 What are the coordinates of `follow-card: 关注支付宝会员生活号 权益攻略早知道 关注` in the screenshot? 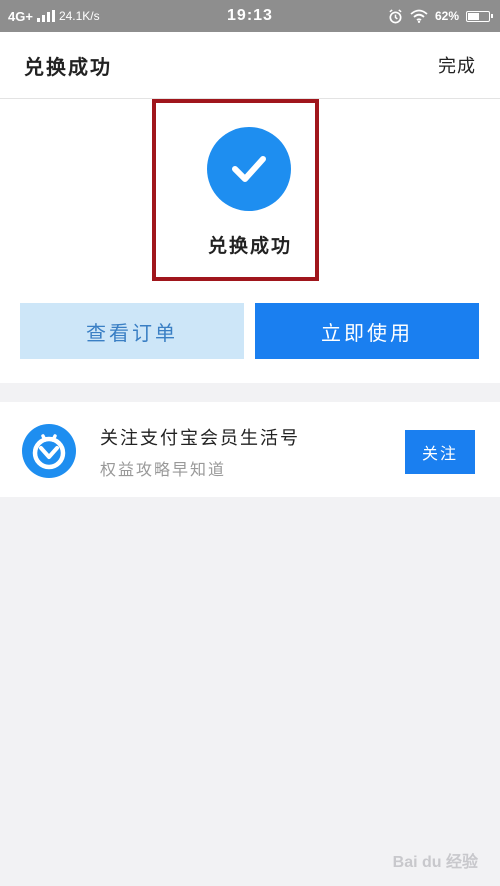 It's located at (250, 449).